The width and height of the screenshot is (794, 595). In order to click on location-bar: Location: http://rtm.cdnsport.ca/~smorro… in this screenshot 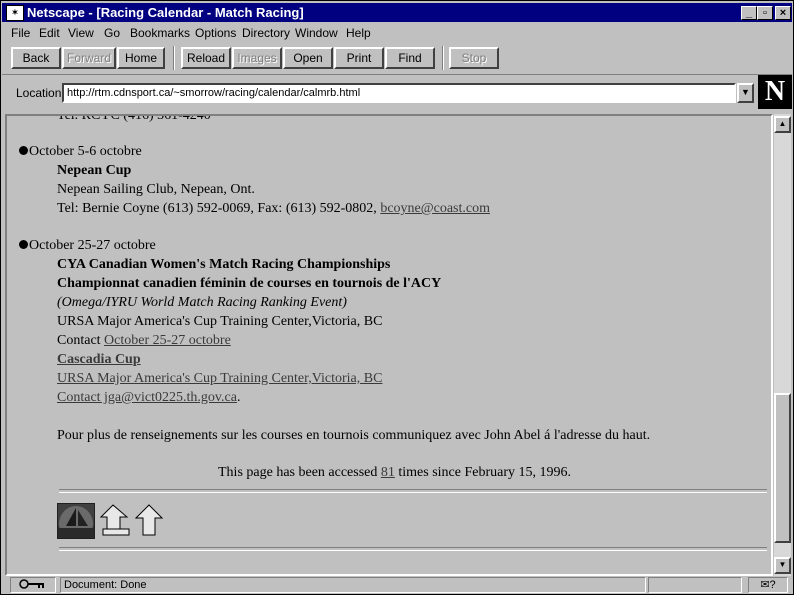, I will do `click(397, 93)`.